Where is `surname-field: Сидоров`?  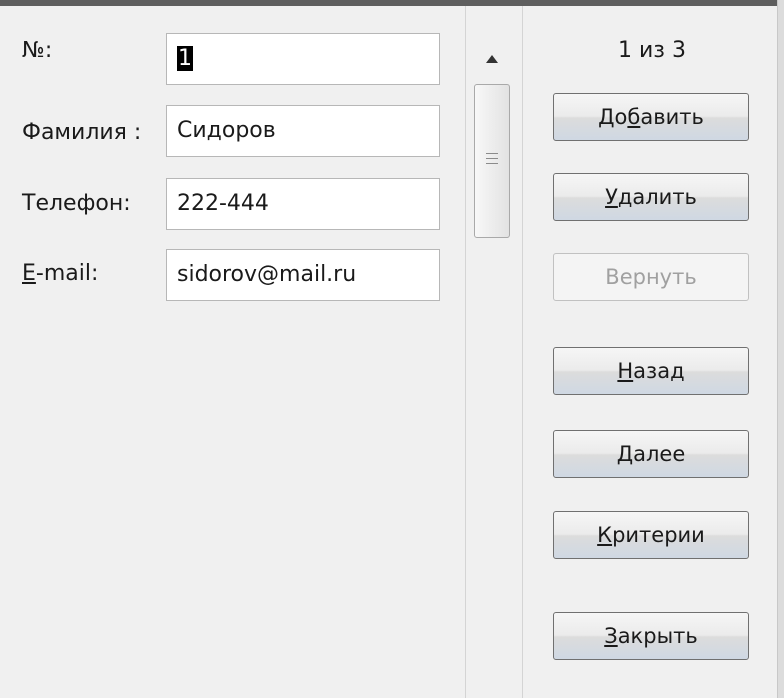
surname-field: Сидоров is located at coordinates (303, 131).